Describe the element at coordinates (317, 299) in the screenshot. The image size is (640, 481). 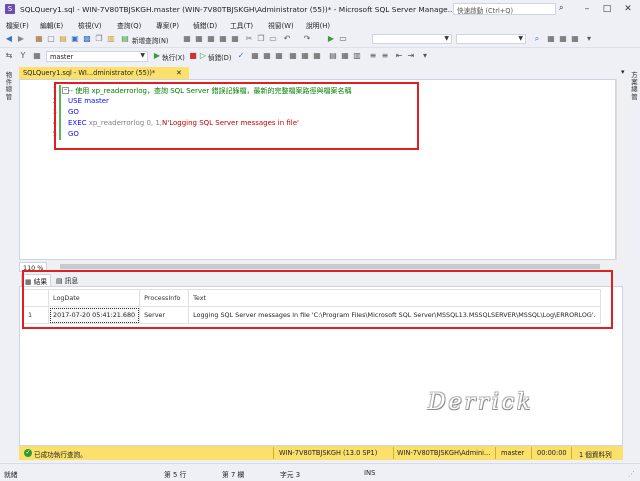
I see `annotation-box-results` at that location.